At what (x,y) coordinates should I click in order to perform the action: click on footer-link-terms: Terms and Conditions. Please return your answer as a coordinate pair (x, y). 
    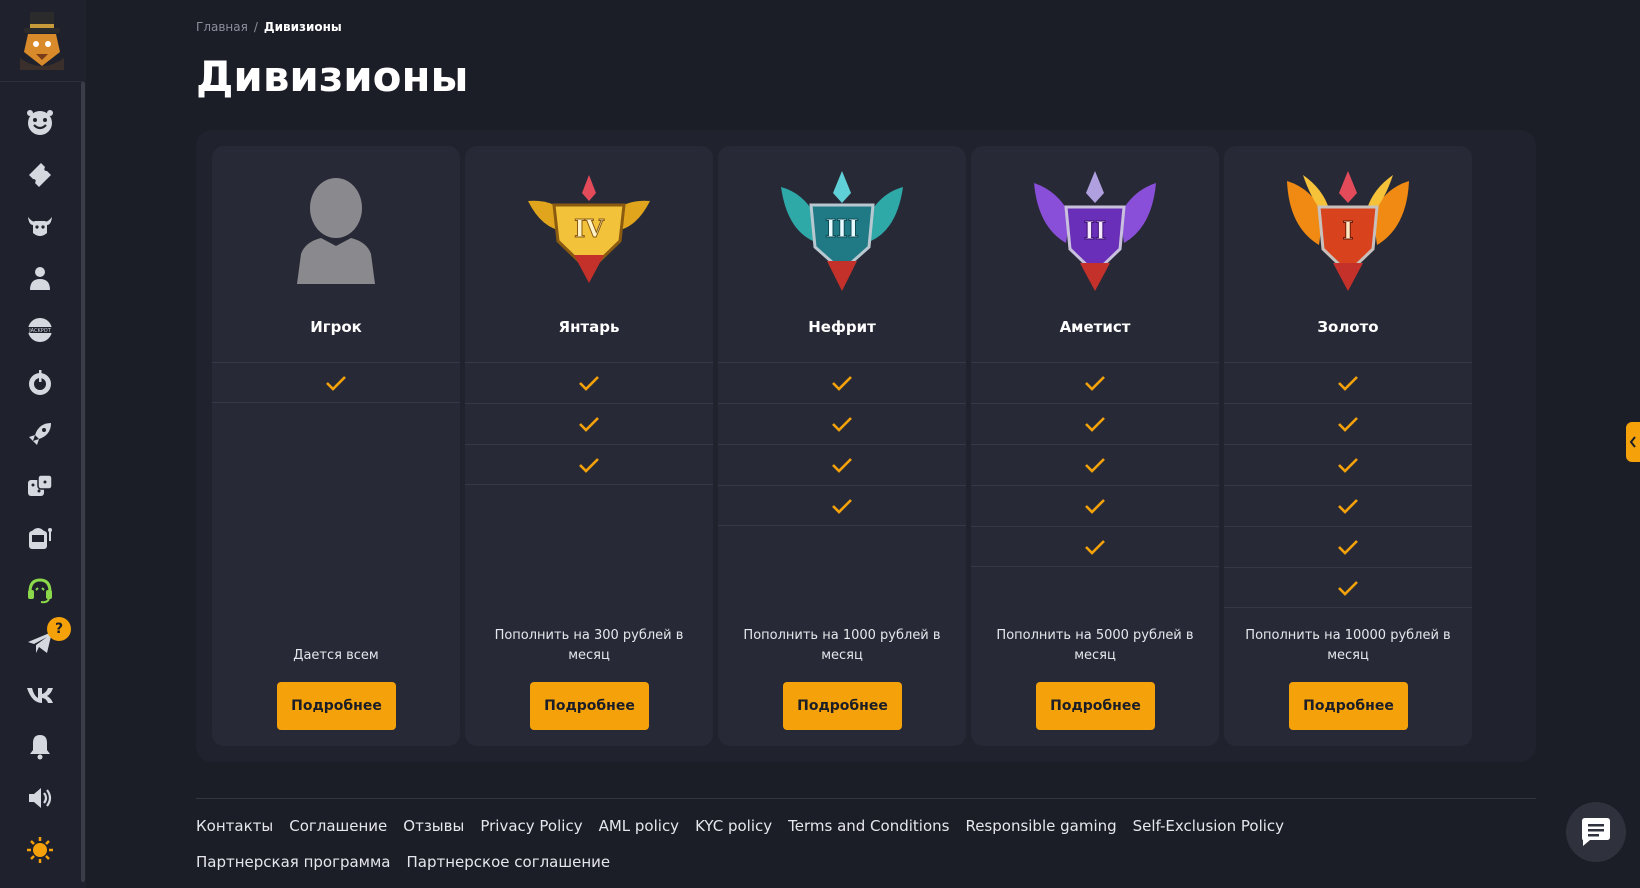
    Looking at the image, I should click on (868, 826).